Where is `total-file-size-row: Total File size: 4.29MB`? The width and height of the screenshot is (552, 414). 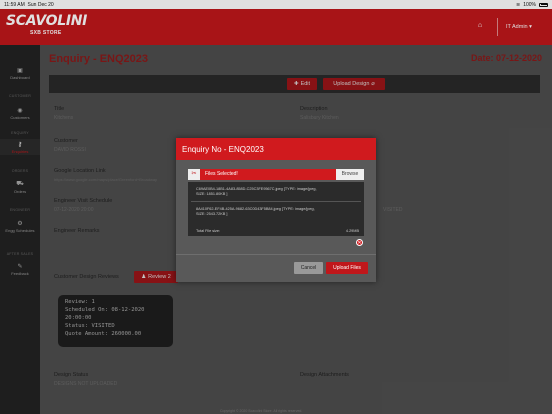 total-file-size-row: Total File size: 4.29MB is located at coordinates (276, 231).